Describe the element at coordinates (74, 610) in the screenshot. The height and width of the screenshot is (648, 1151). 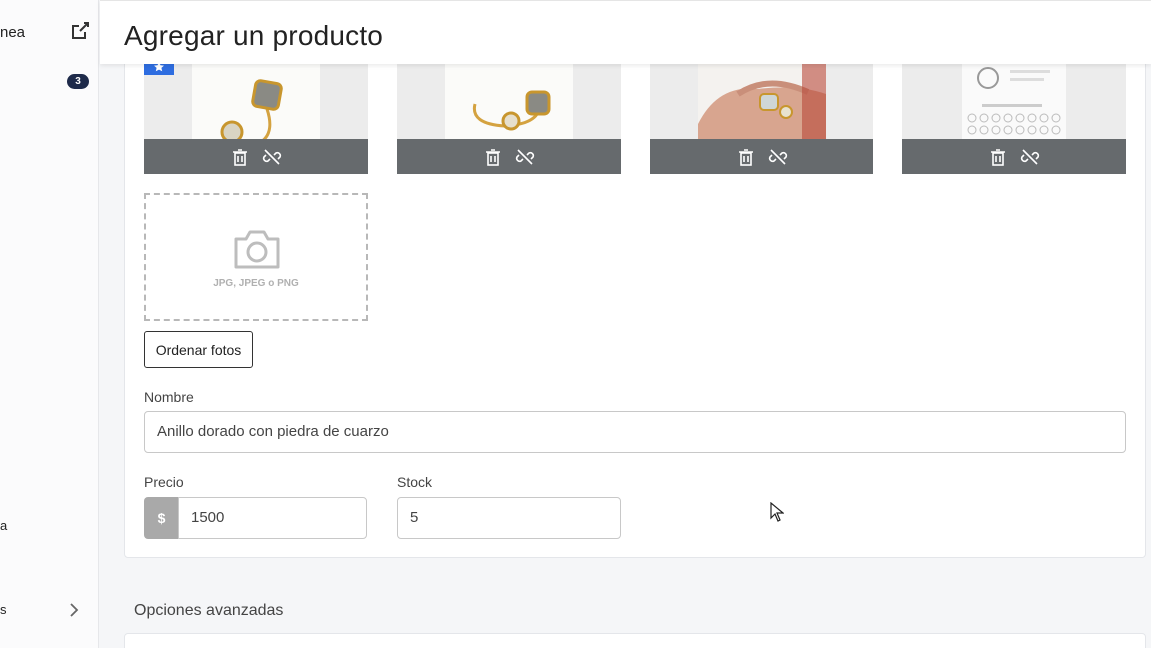
I see `chevron-right-icon` at that location.